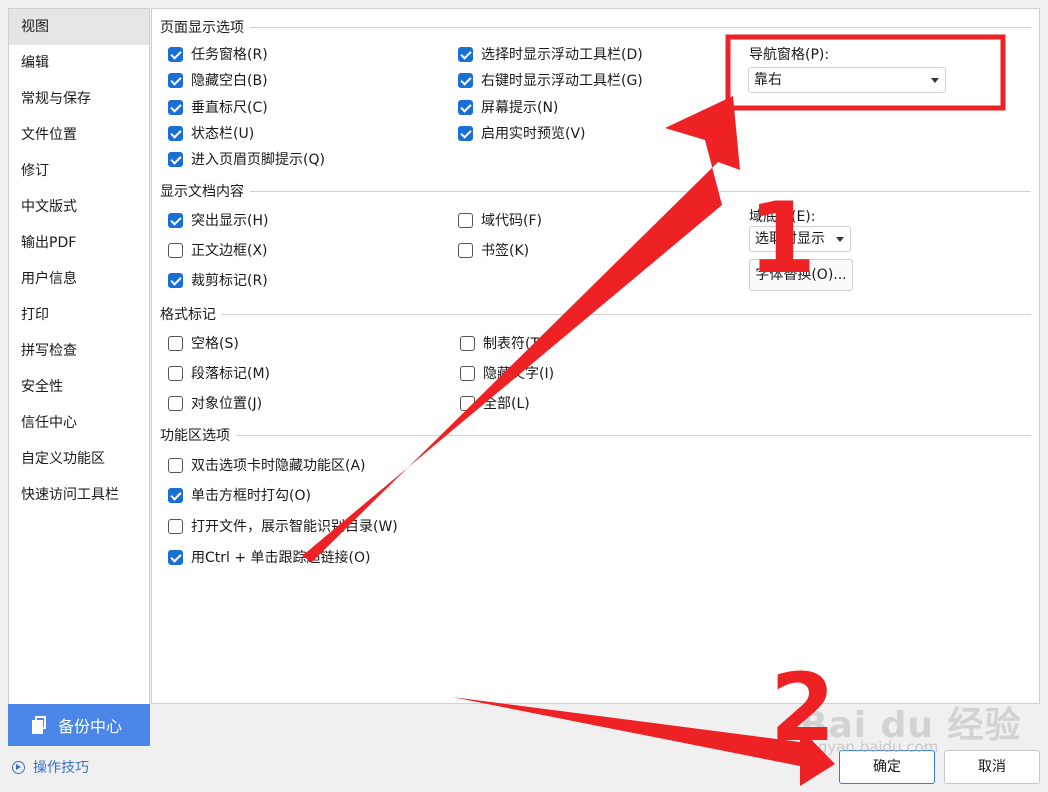 This screenshot has height=792, width=1048. I want to click on sidebar-item-view: 视图, so click(79, 27).